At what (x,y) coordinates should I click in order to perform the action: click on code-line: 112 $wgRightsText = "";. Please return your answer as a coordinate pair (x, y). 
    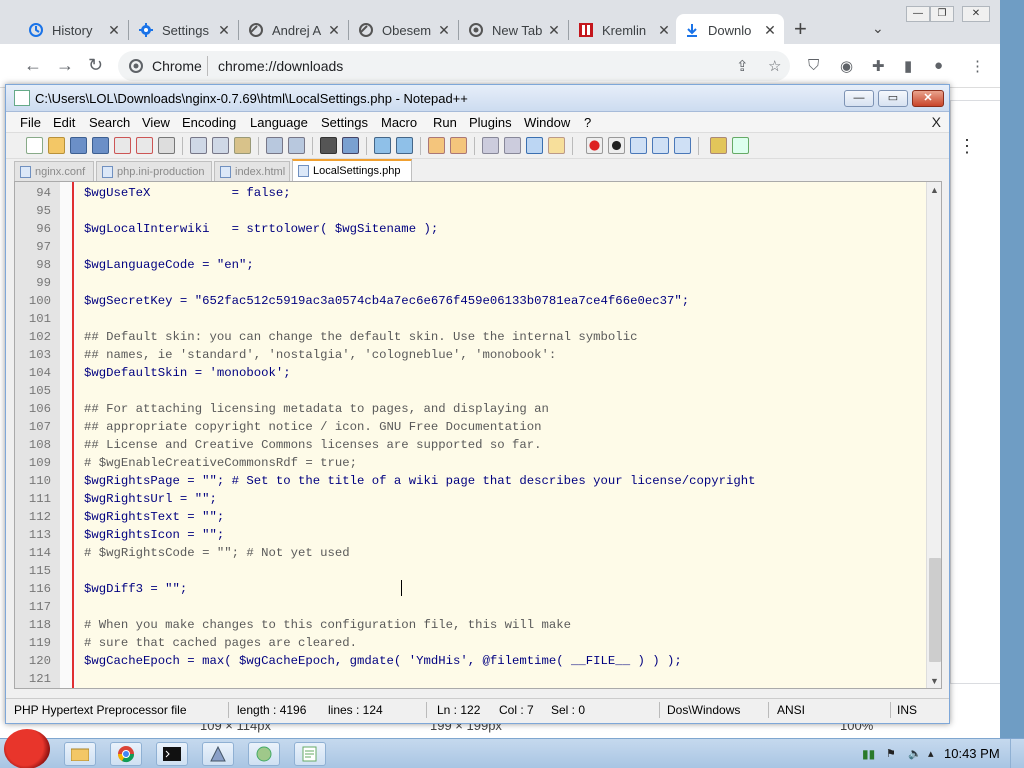
    Looking at the image, I should click on (470, 517).